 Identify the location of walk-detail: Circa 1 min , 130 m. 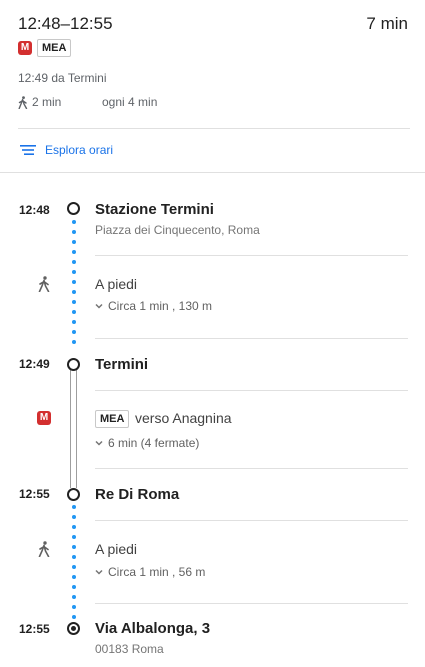
(160, 306).